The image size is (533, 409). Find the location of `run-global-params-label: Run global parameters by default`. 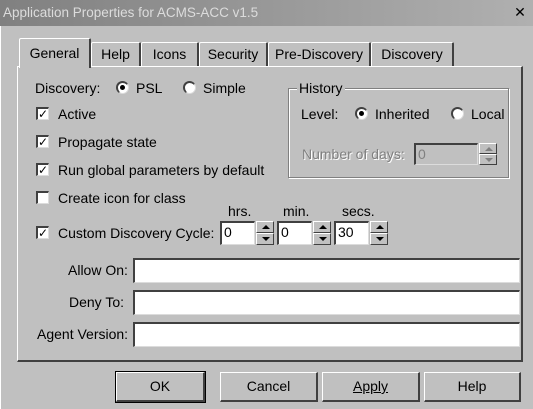

run-global-params-label: Run global parameters by default is located at coordinates (161, 170).